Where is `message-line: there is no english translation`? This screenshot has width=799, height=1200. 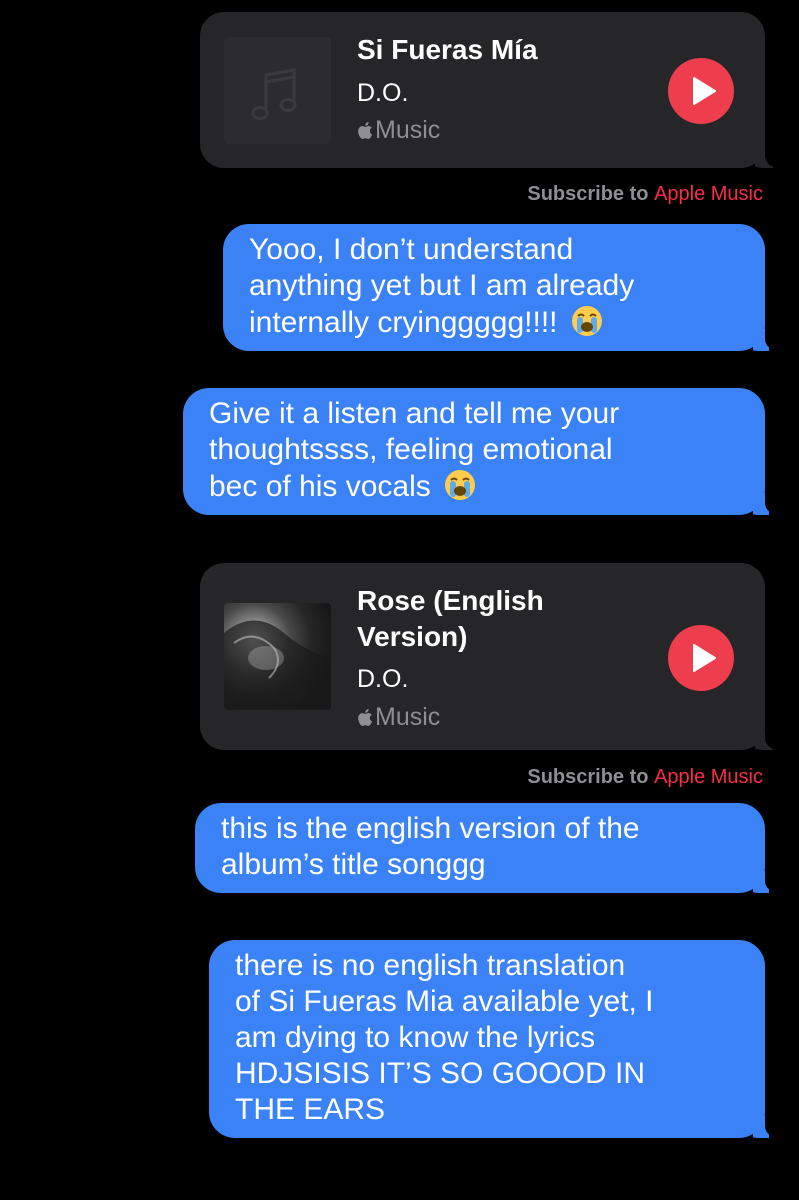
message-line: there is no english translation is located at coordinates (430, 965).